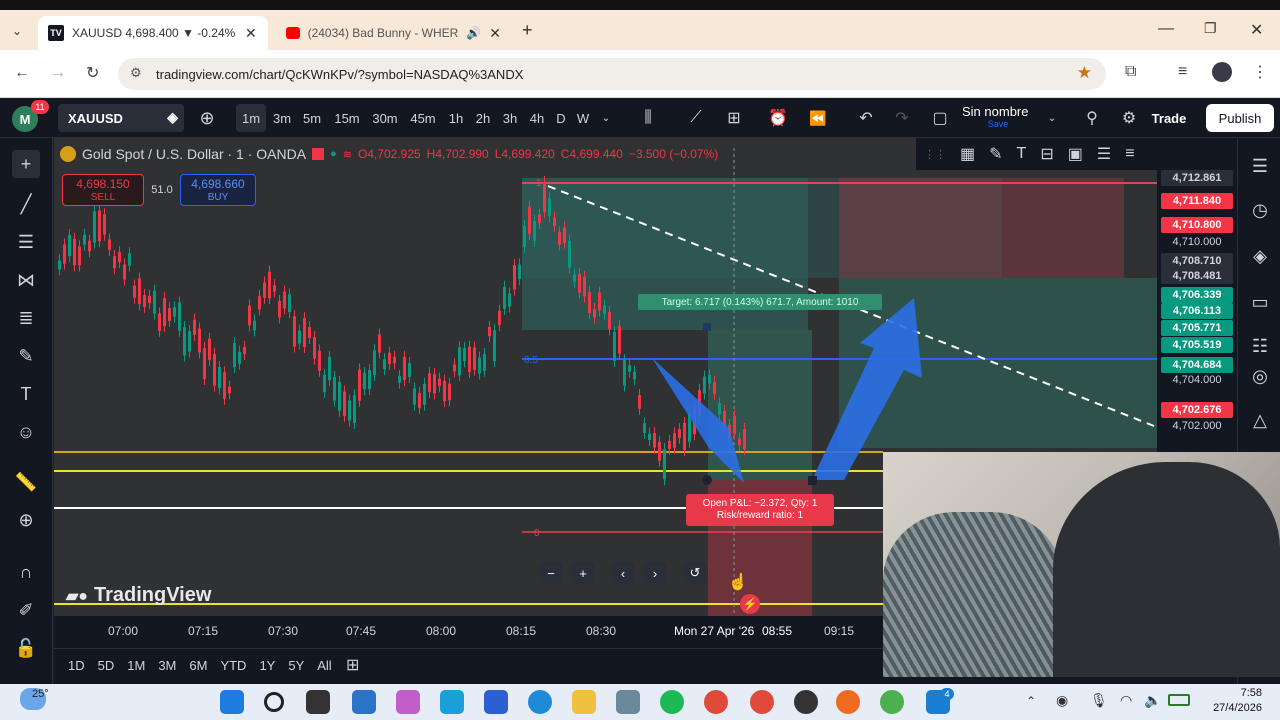 This screenshot has width=1280, height=720. What do you see at coordinates (584, 702) in the screenshot?
I see `file-explorer-icon` at bounding box center [584, 702].